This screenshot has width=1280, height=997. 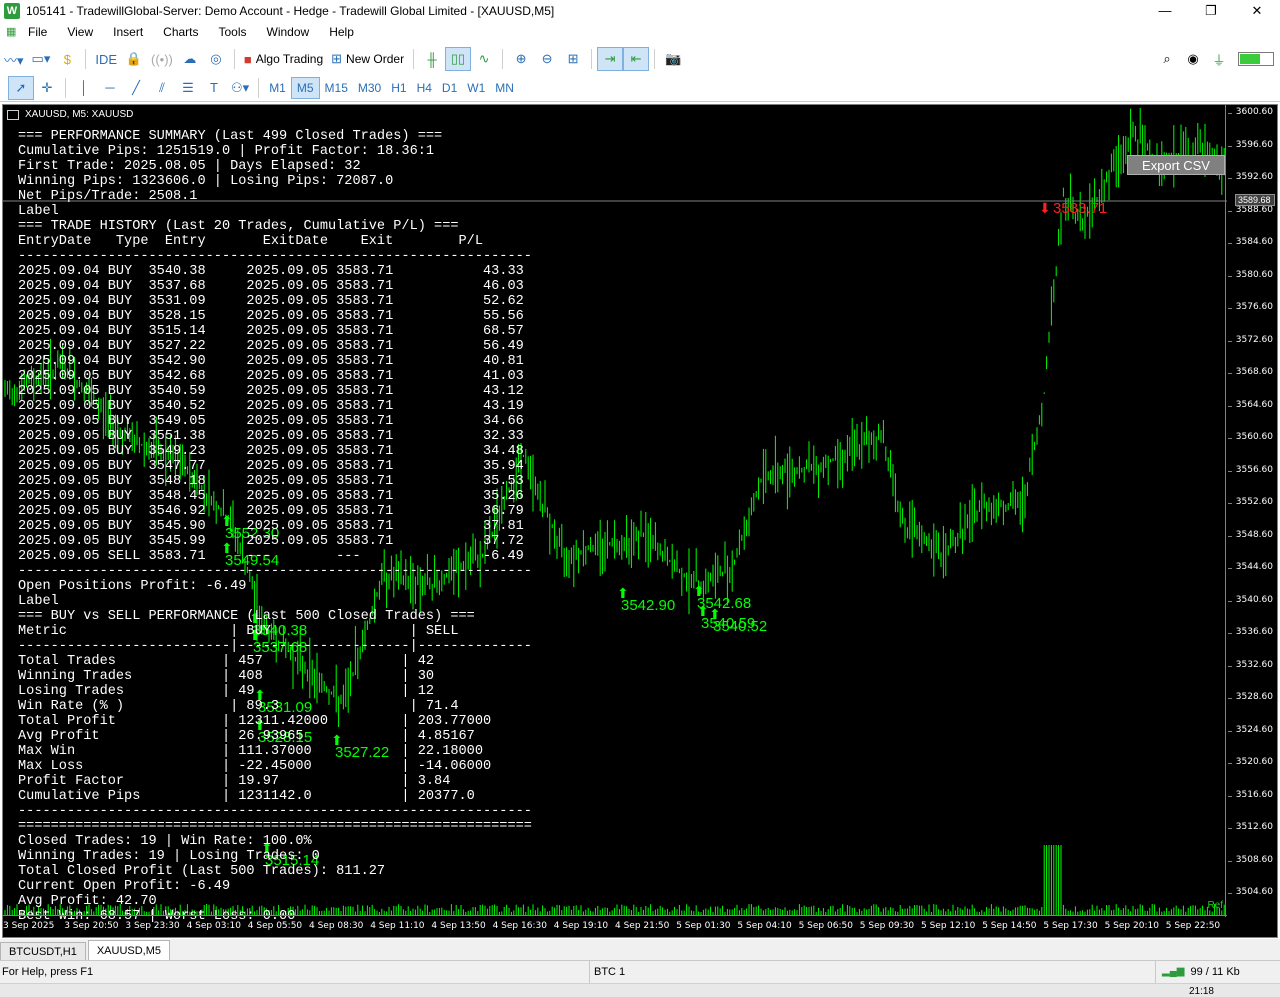 I want to click on price-tick: 3532.60, so click(x=1250, y=664).